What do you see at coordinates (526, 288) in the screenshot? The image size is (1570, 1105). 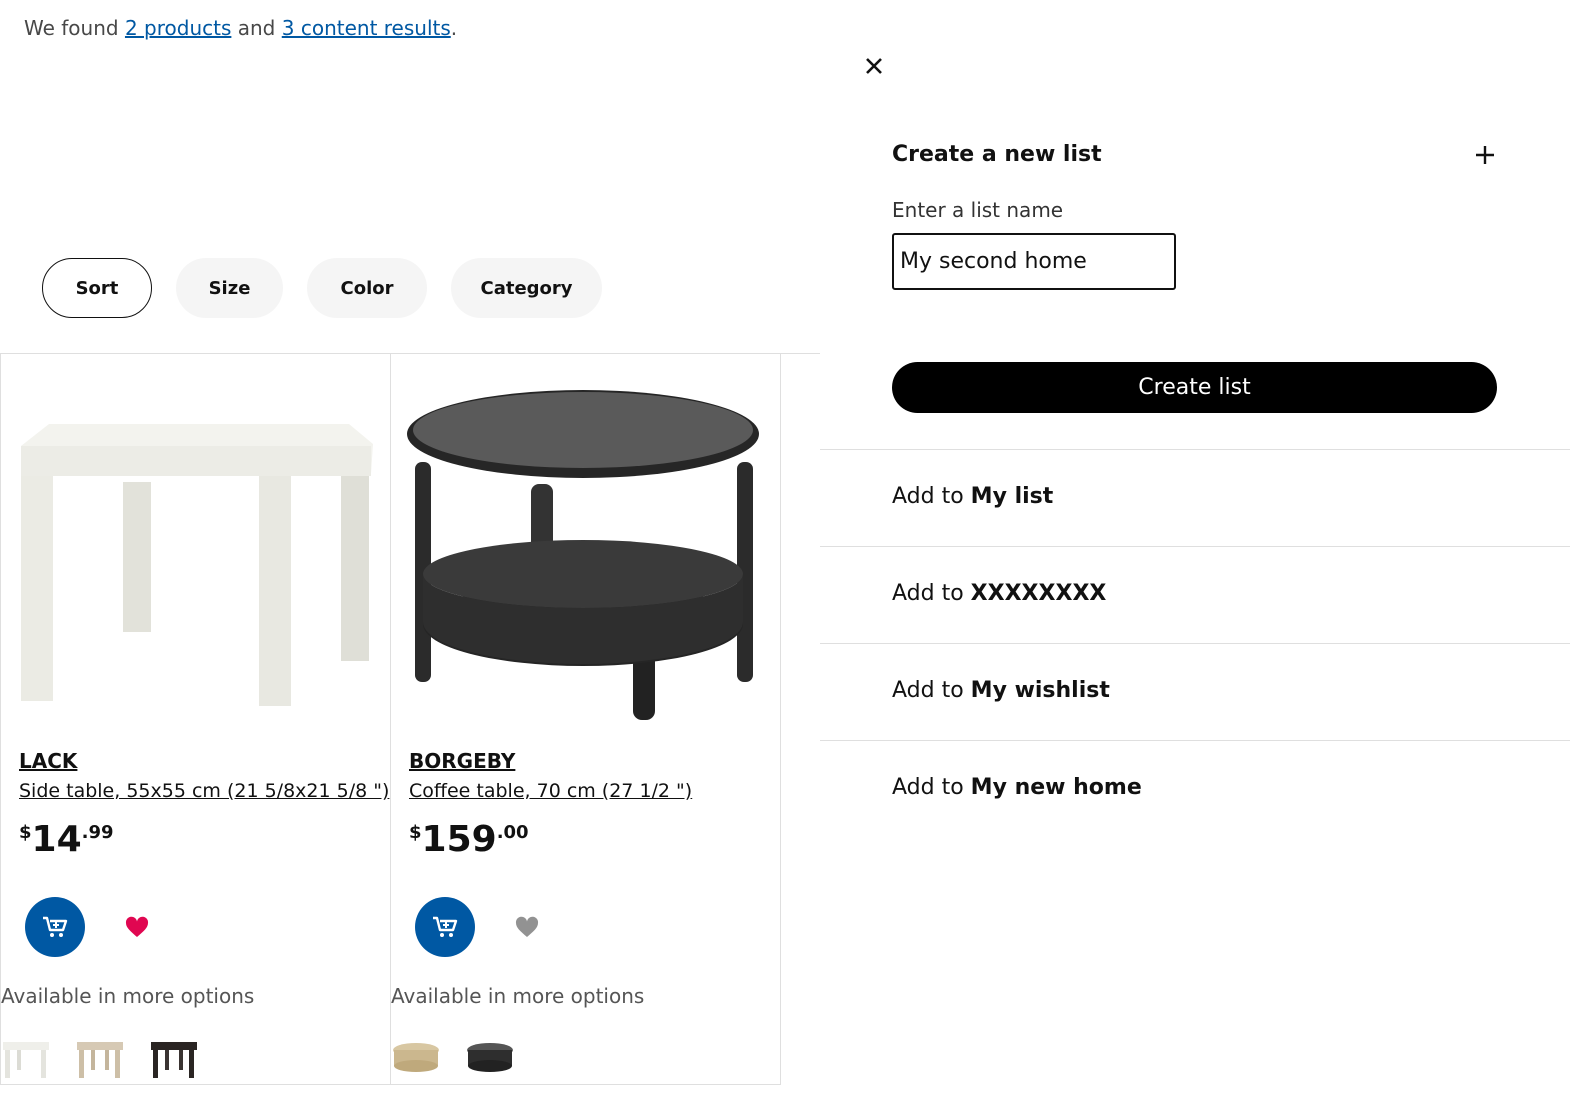 I see `category-filter-button: Category` at bounding box center [526, 288].